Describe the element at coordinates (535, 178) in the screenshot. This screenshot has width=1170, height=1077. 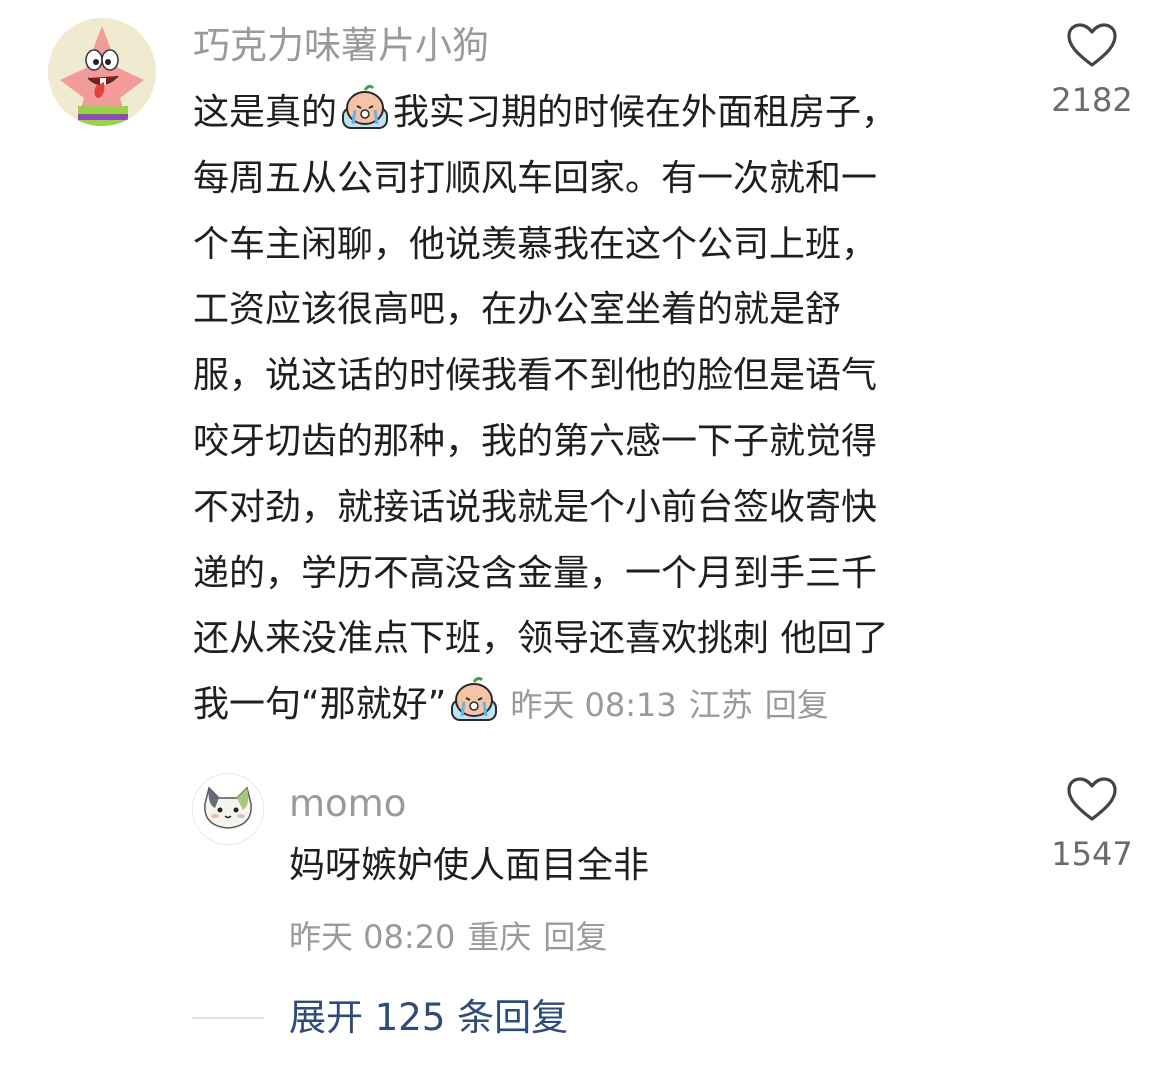
I see `comment-line: 每周五从公司打顺风车回家。有一次就和一` at that location.